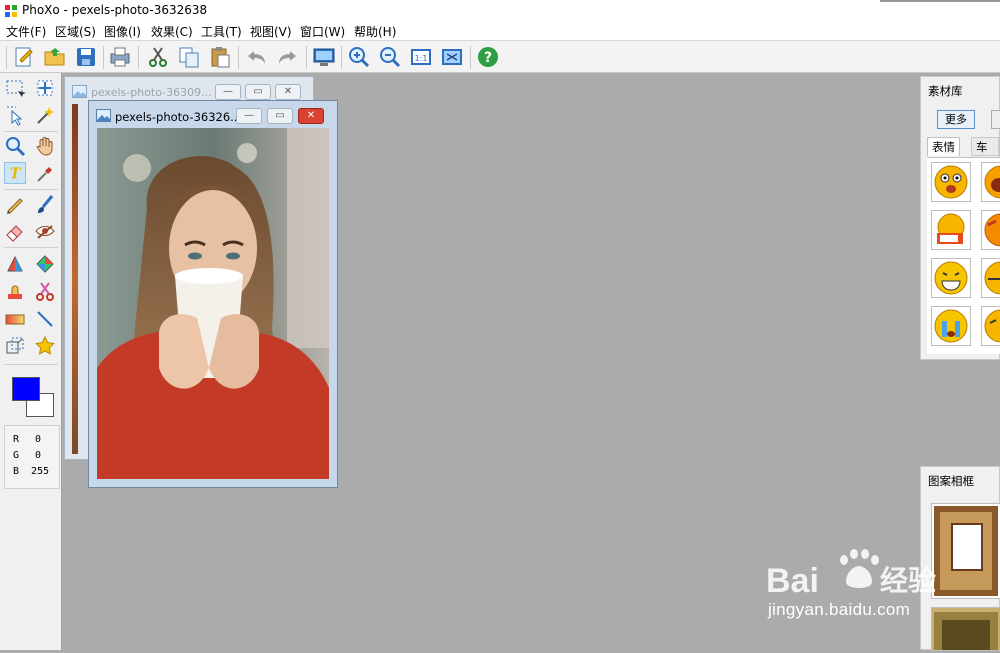  Describe the element at coordinates (120, 57) in the screenshot. I see `print-icon` at that location.